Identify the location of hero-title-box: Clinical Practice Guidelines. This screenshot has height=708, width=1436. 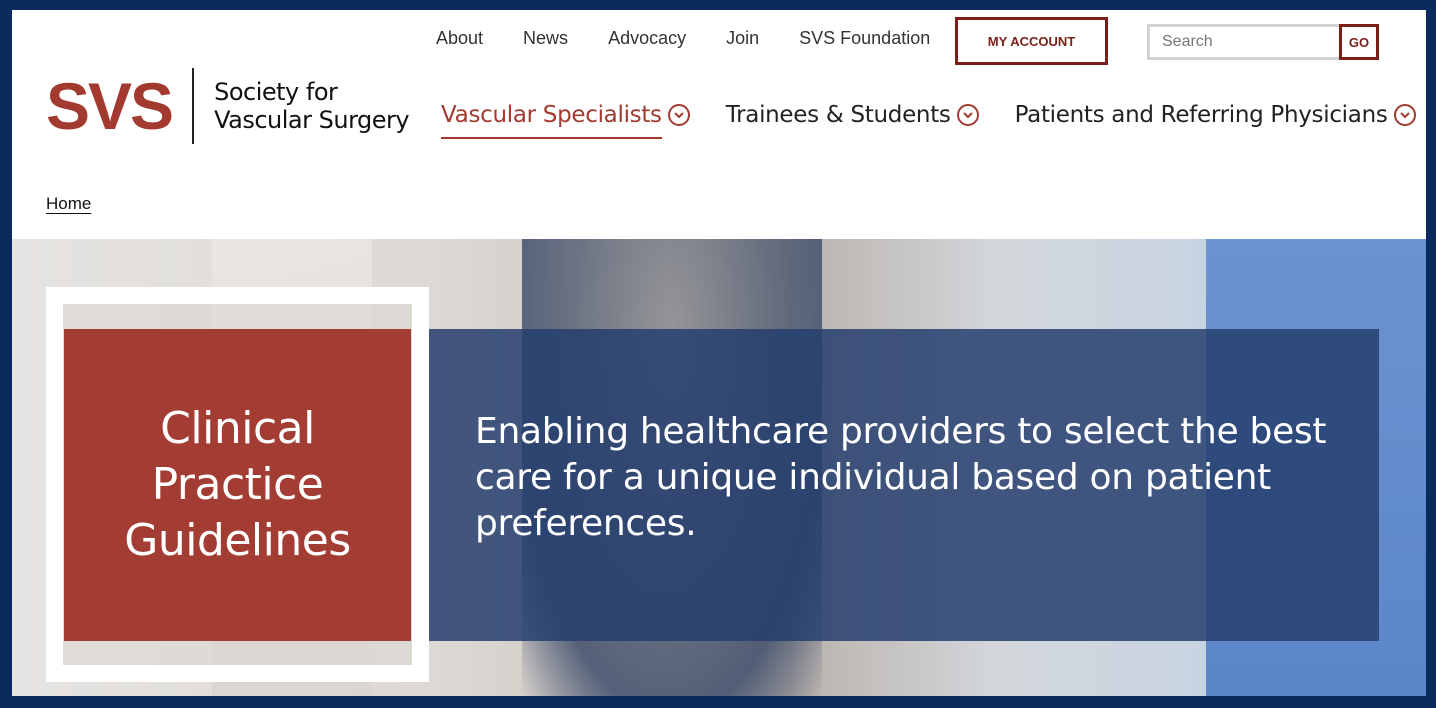
(237, 485).